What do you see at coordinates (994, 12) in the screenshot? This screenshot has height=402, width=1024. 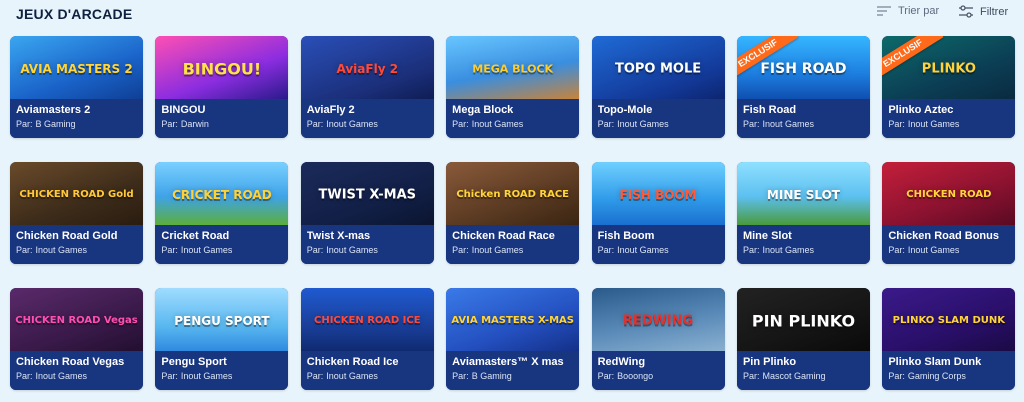 I see `filter-label: Filtrer` at bounding box center [994, 12].